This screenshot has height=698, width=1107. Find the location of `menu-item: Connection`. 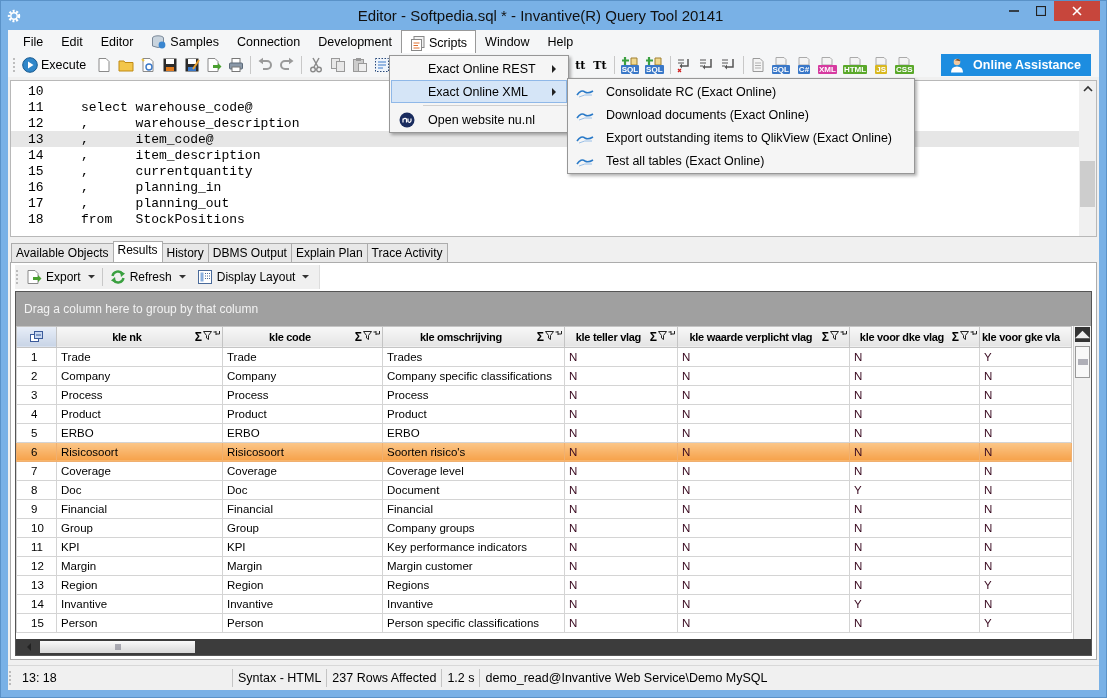

menu-item: Connection is located at coordinates (269, 41).